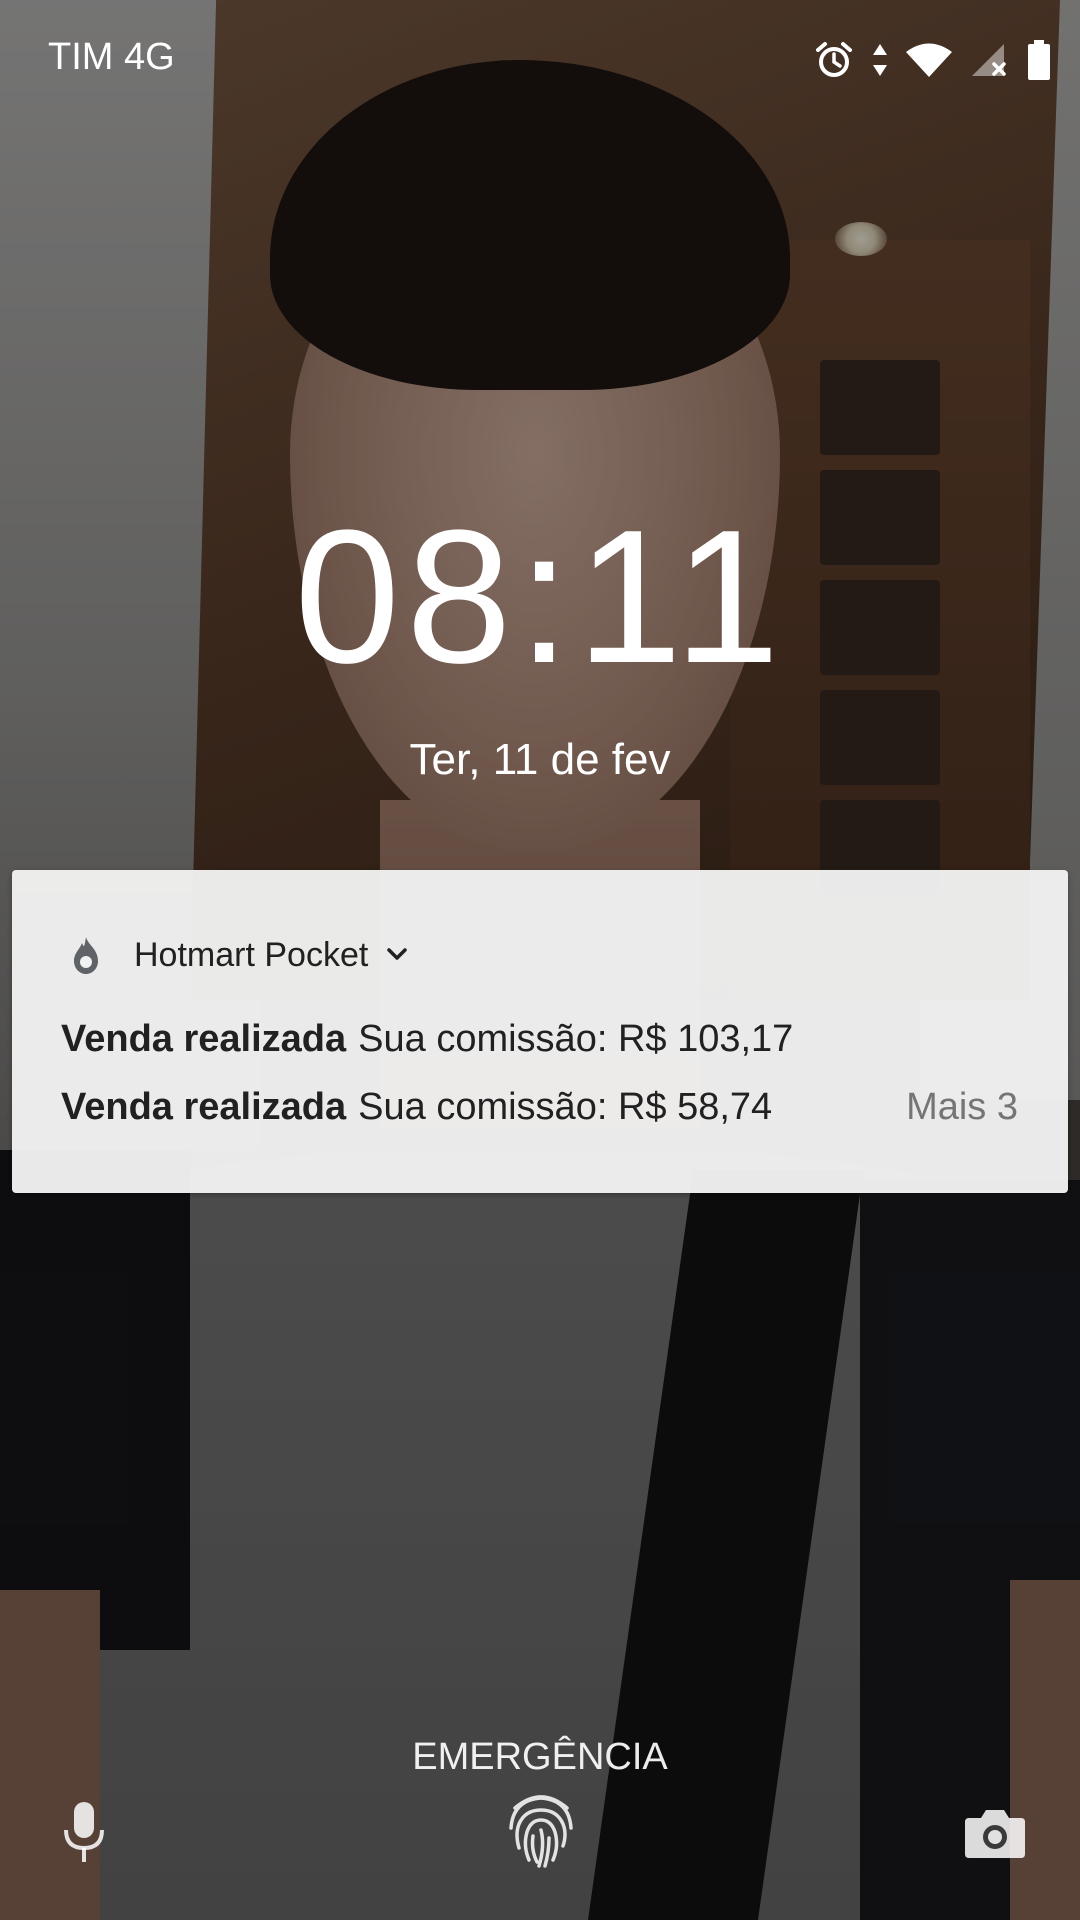 The image size is (1080, 1920). I want to click on wifi-icon, so click(929, 60).